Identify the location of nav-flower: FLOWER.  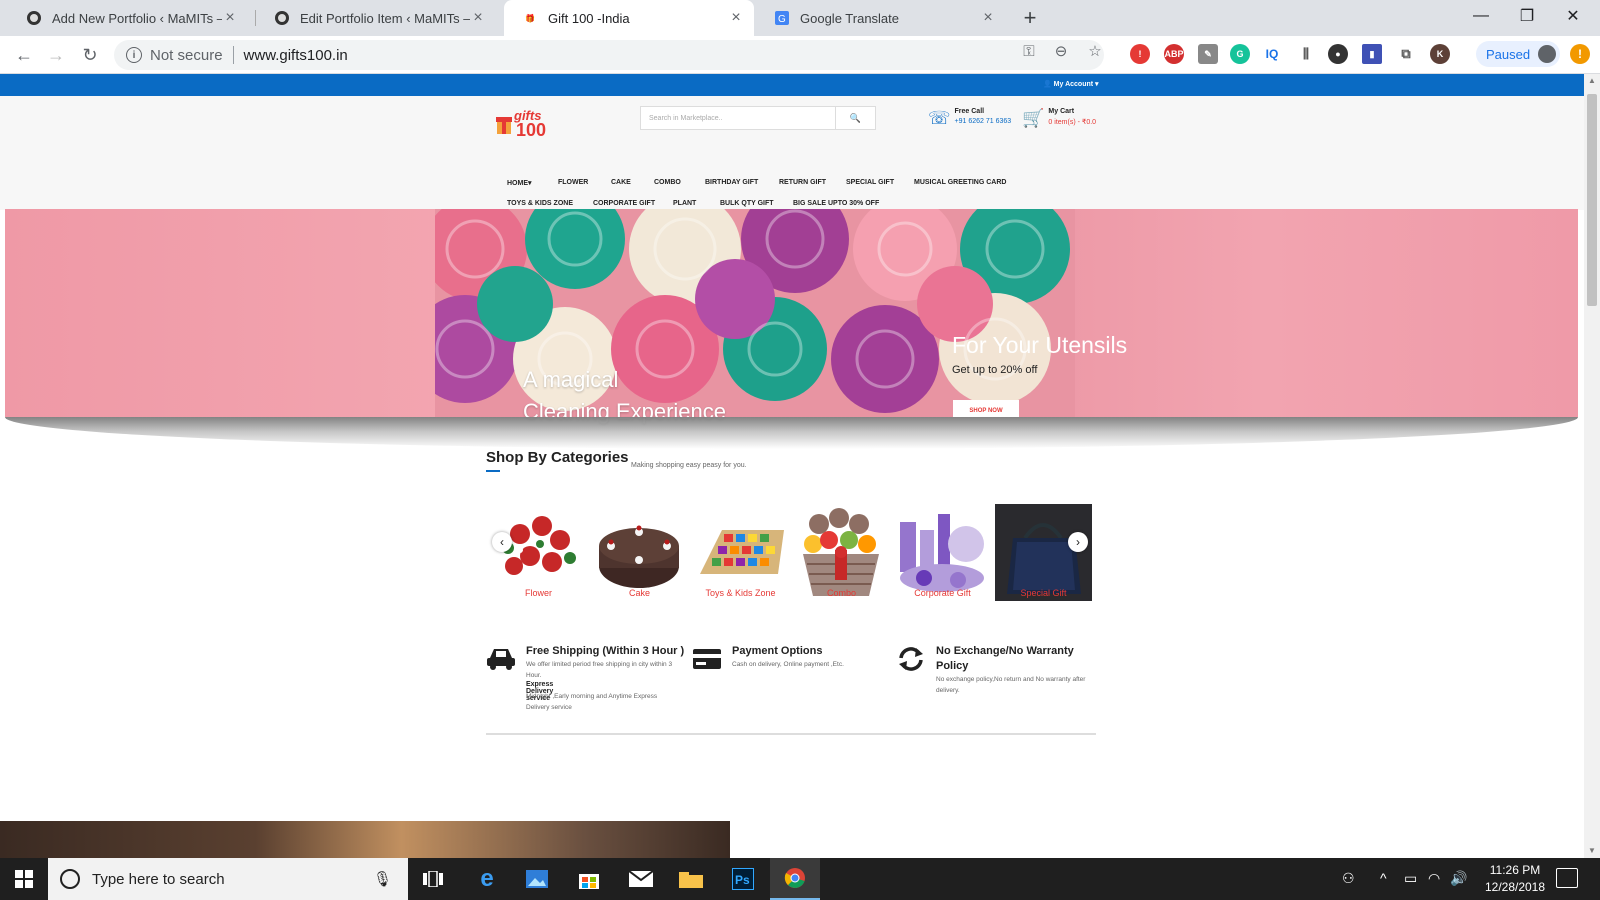
(573, 182).